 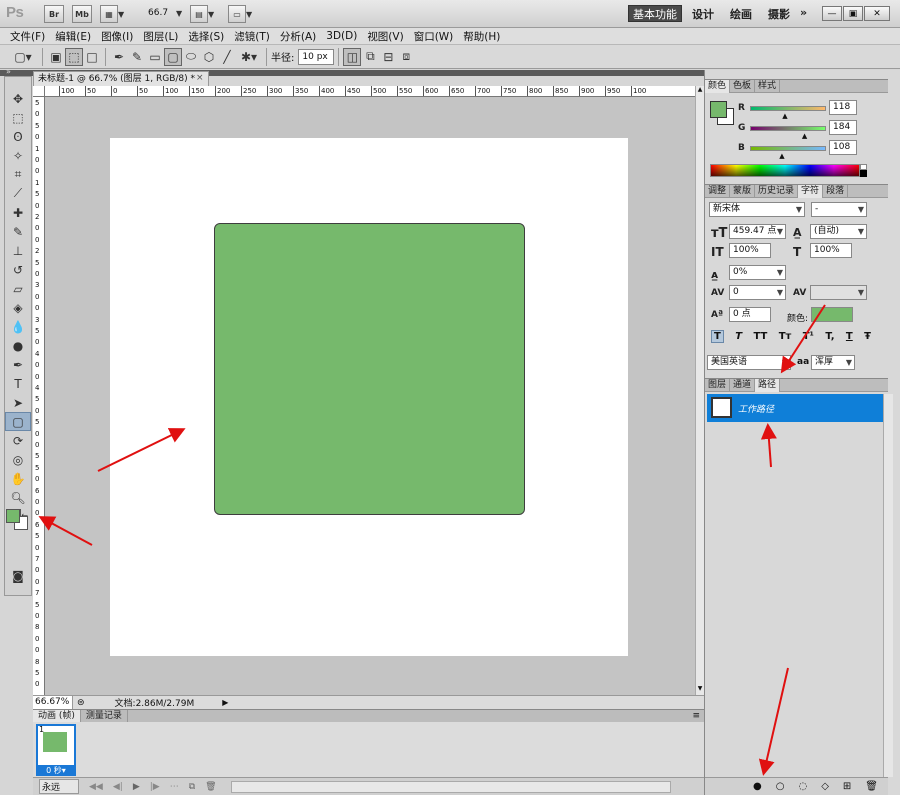 What do you see at coordinates (768, 445) in the screenshot?
I see `arrow-to-work-path` at bounding box center [768, 445].